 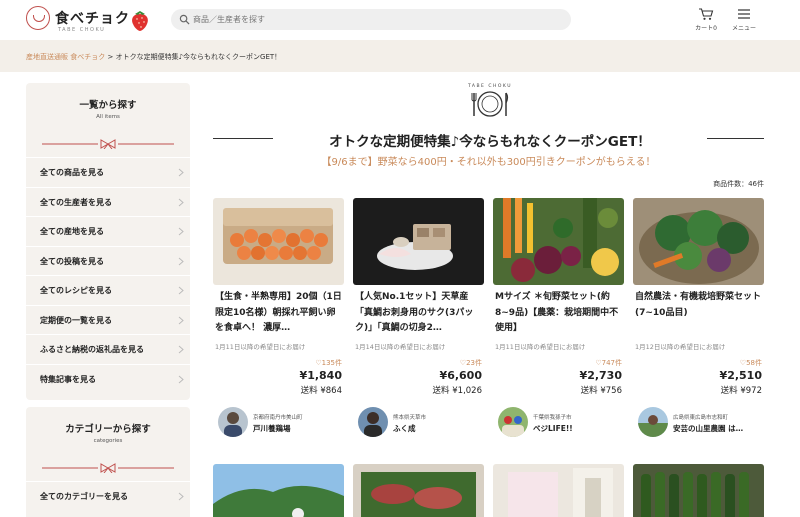 I want to click on sidebar-panel-subtitle: categories, so click(x=108, y=441).